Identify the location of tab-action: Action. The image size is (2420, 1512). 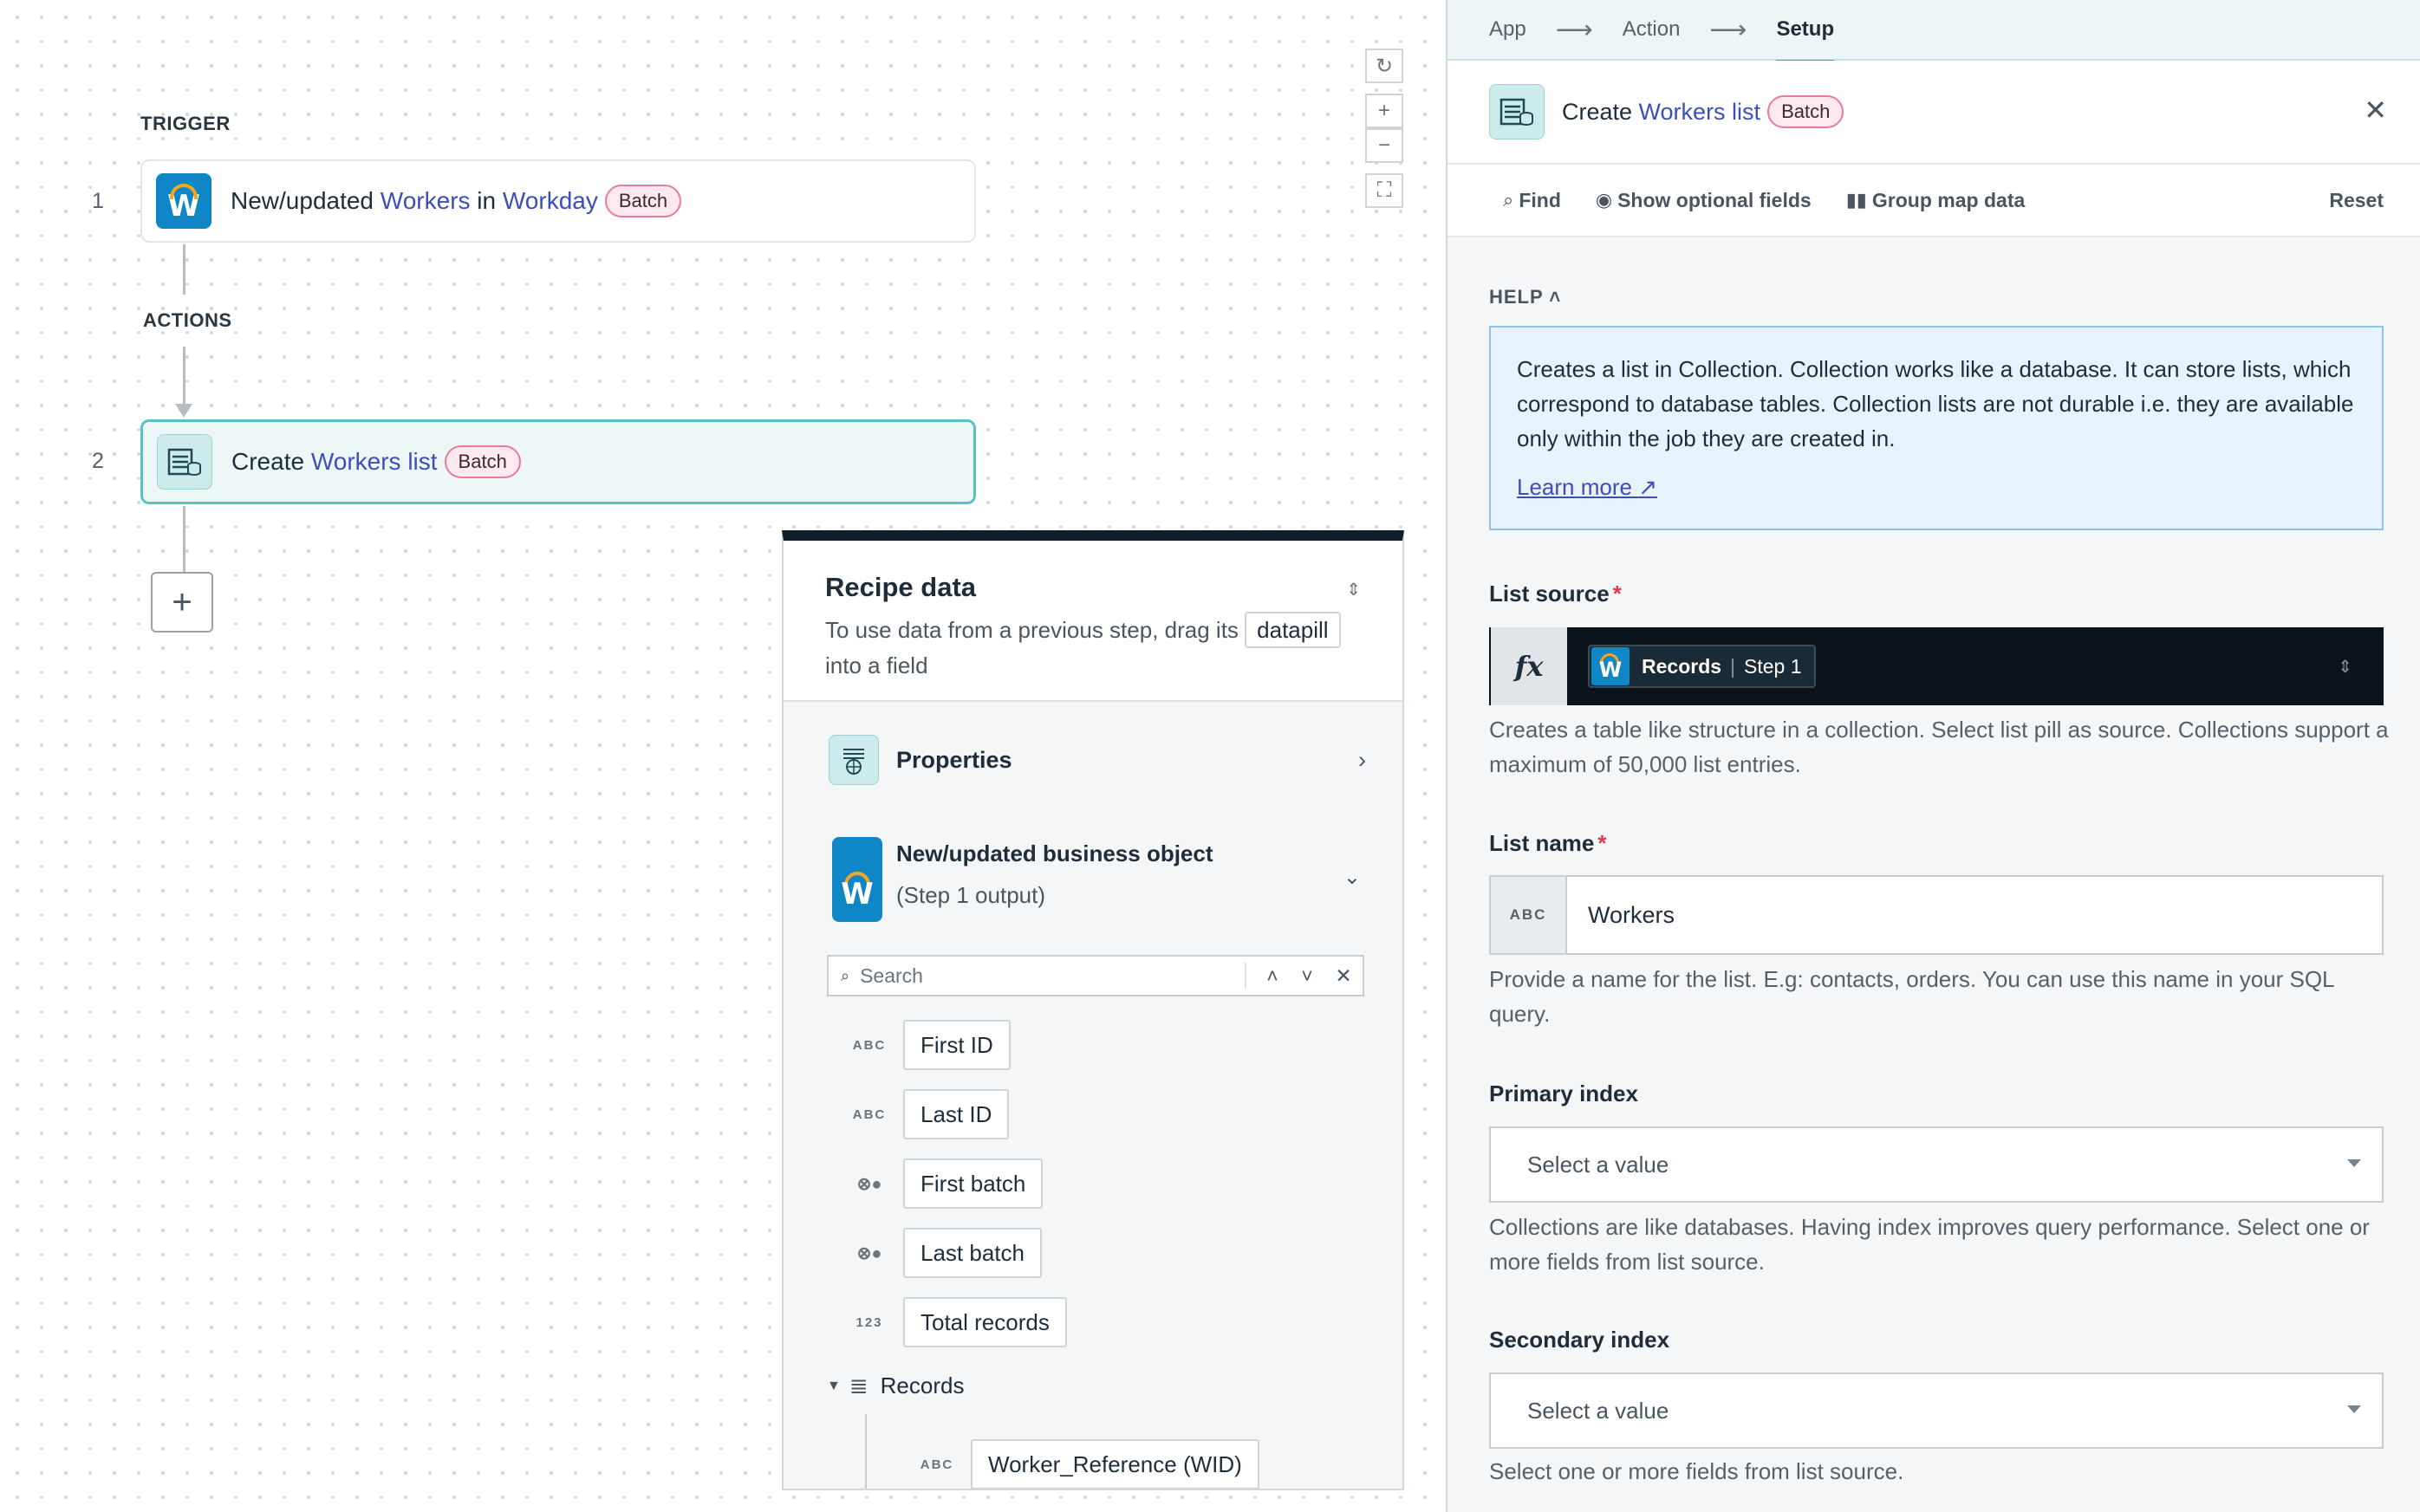
(1652, 29).